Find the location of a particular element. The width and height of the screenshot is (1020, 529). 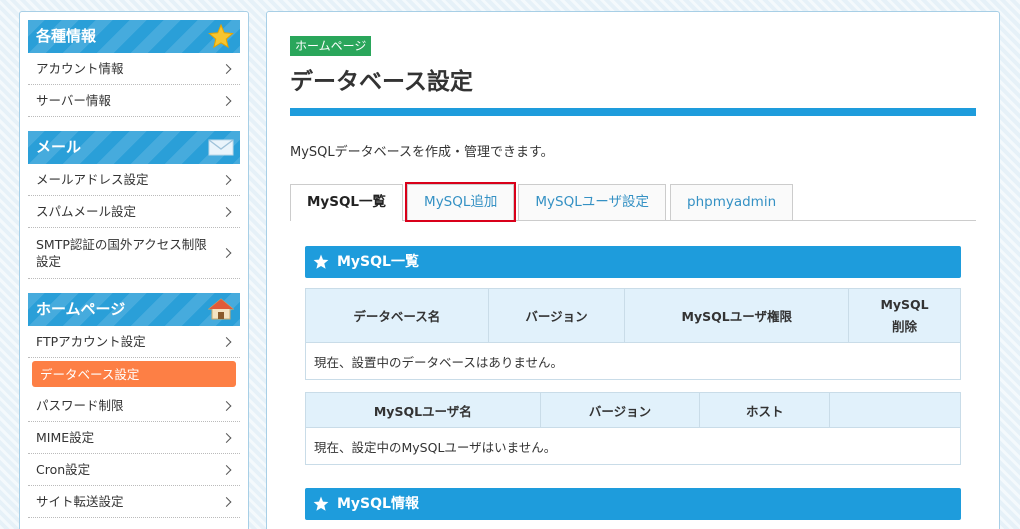

sidebar-section-info-header: 各種情報 is located at coordinates (134, 36).